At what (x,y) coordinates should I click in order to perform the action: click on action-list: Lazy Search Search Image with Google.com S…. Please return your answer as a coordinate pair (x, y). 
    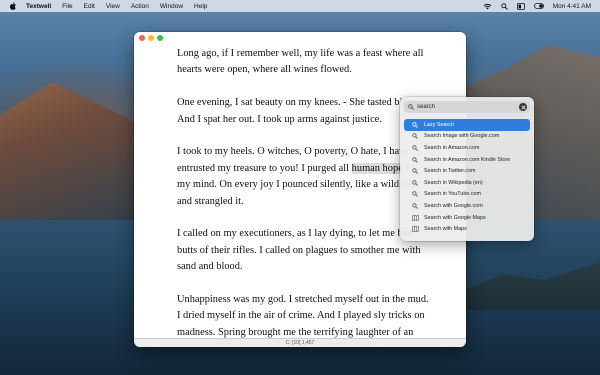
    Looking at the image, I should click on (467, 177).